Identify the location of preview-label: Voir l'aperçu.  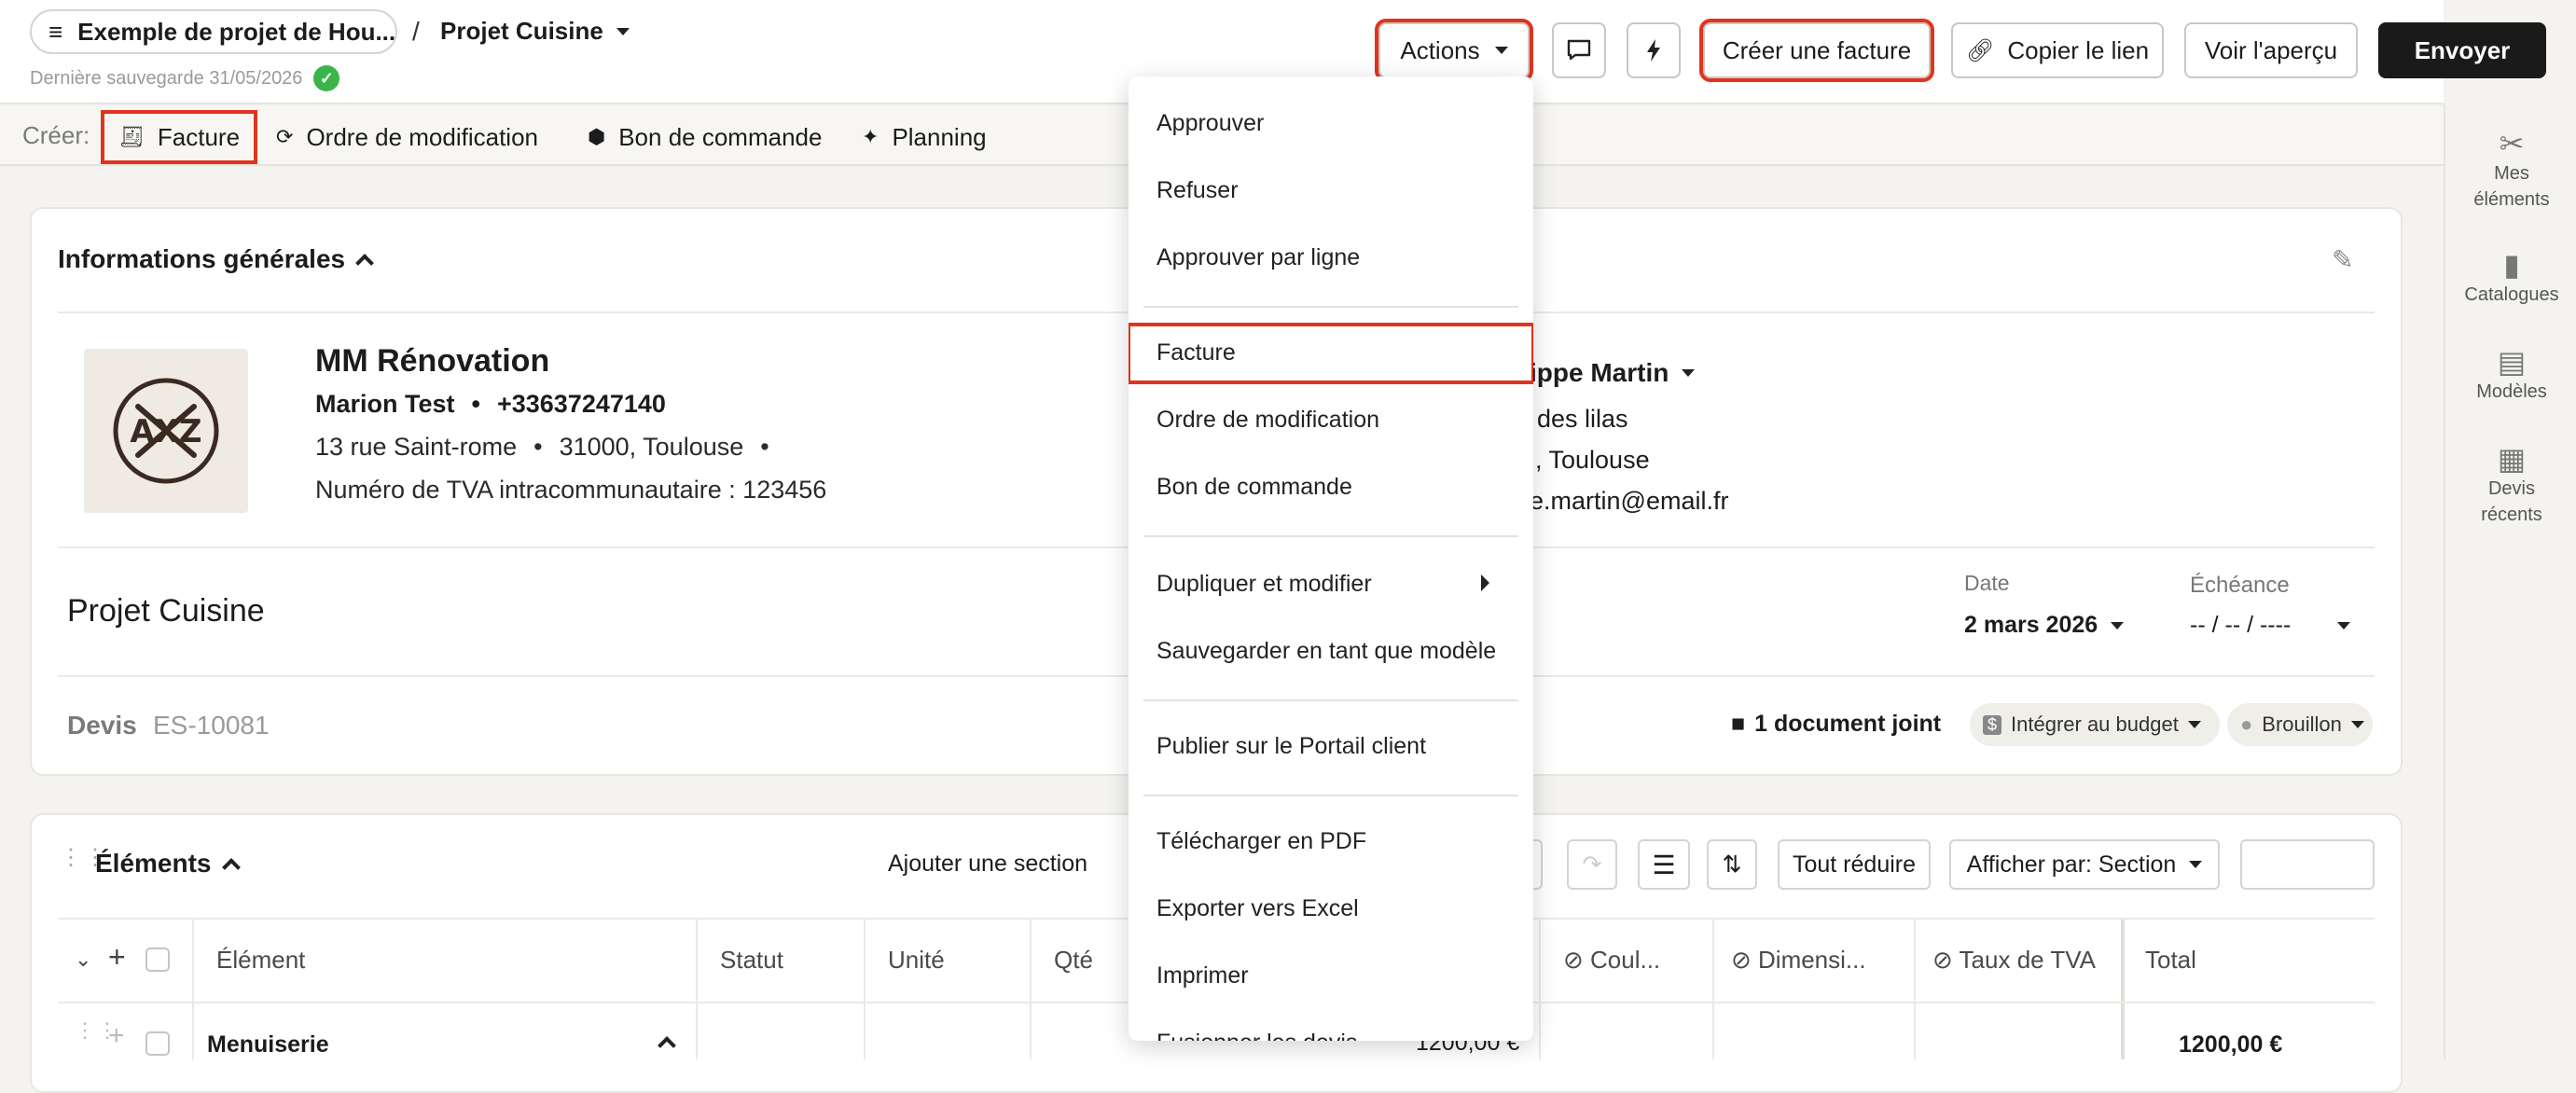
(2271, 50).